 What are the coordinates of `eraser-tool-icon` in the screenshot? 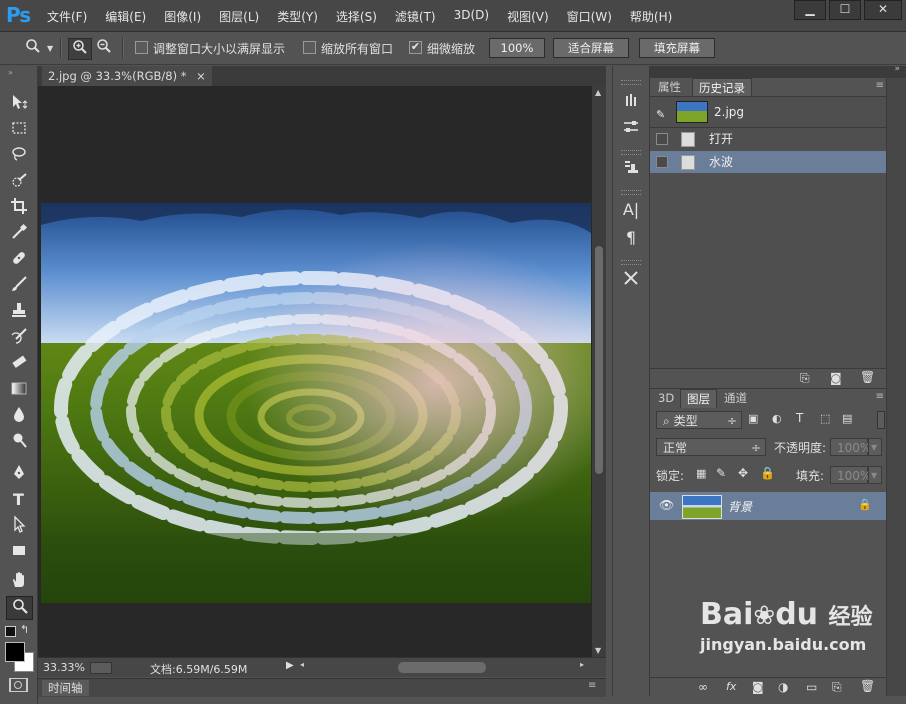 It's located at (18, 364).